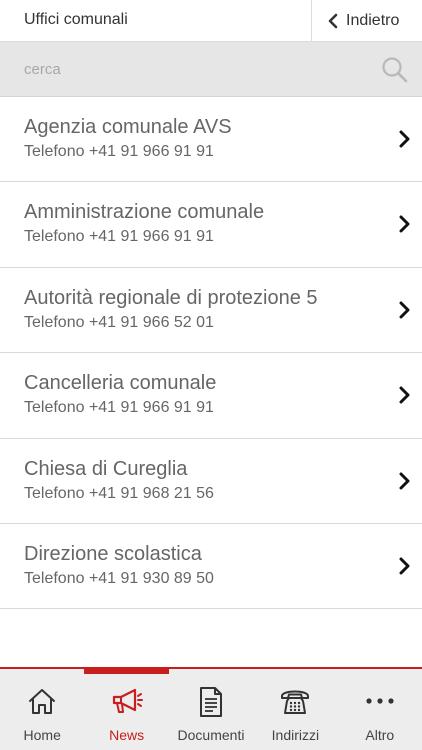  I want to click on telephone-icon, so click(295, 702).